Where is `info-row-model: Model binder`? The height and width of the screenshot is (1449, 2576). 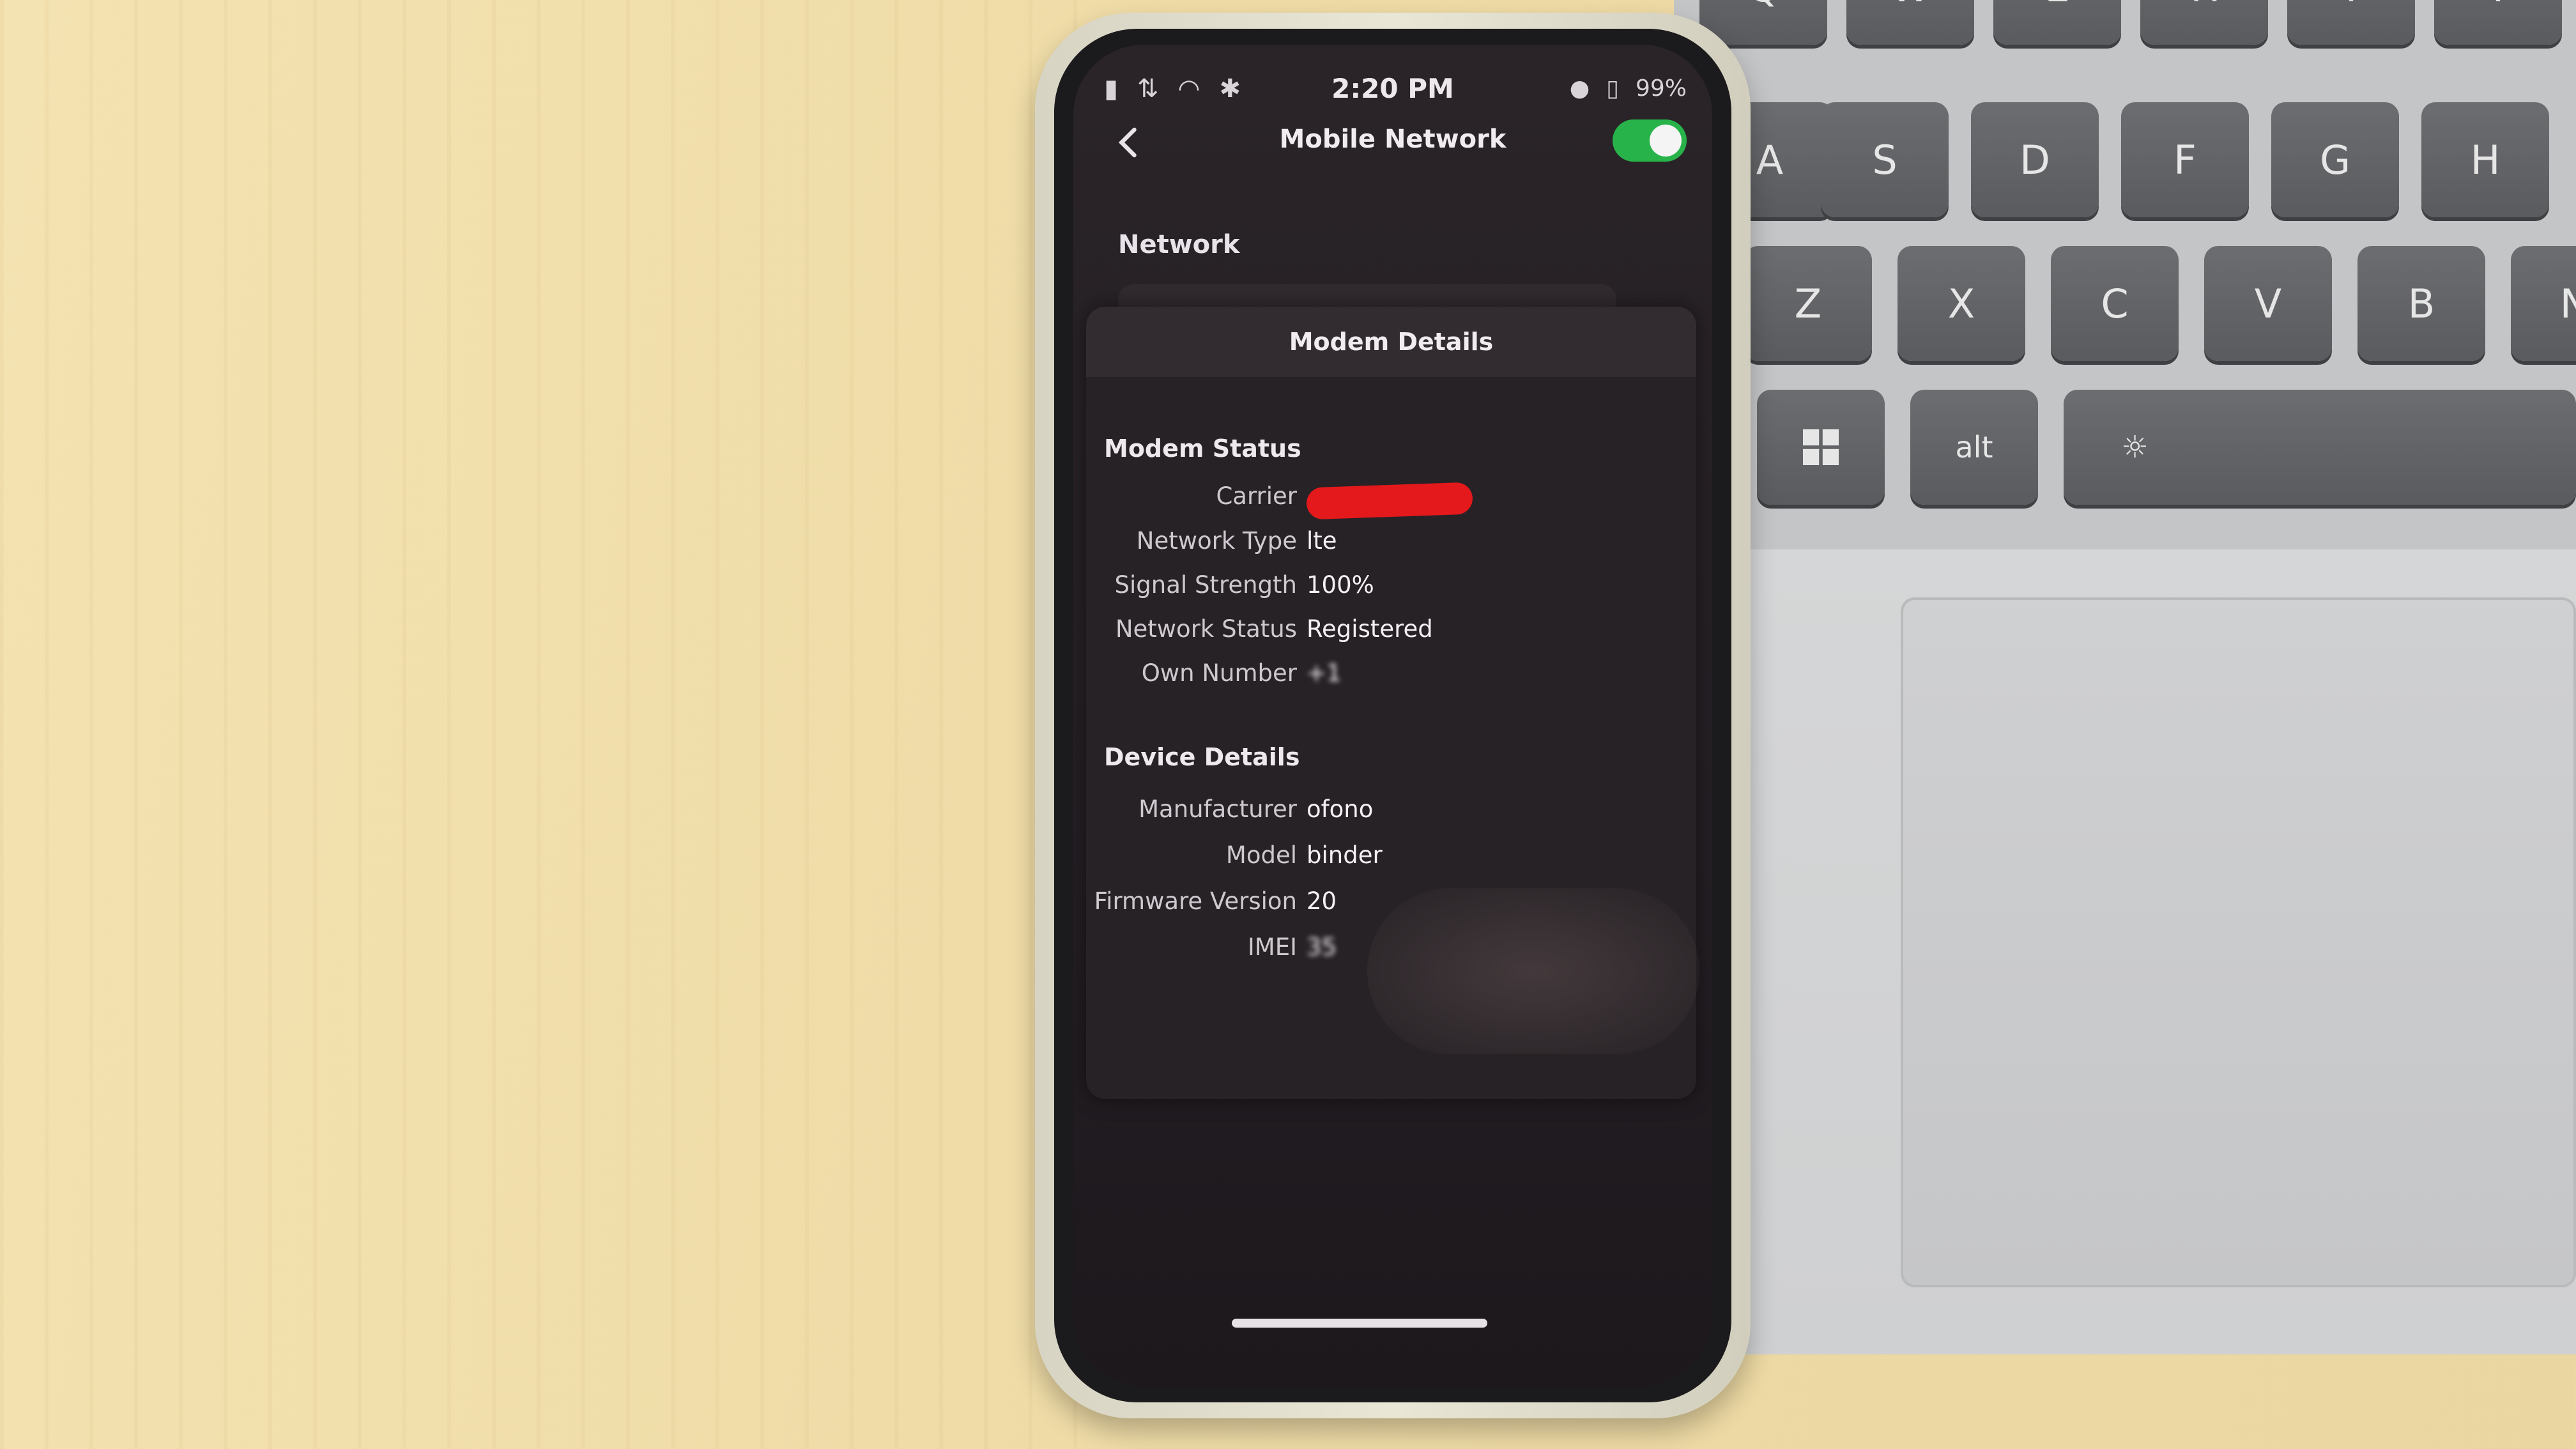
info-row-model: Model binder is located at coordinates (1391, 860).